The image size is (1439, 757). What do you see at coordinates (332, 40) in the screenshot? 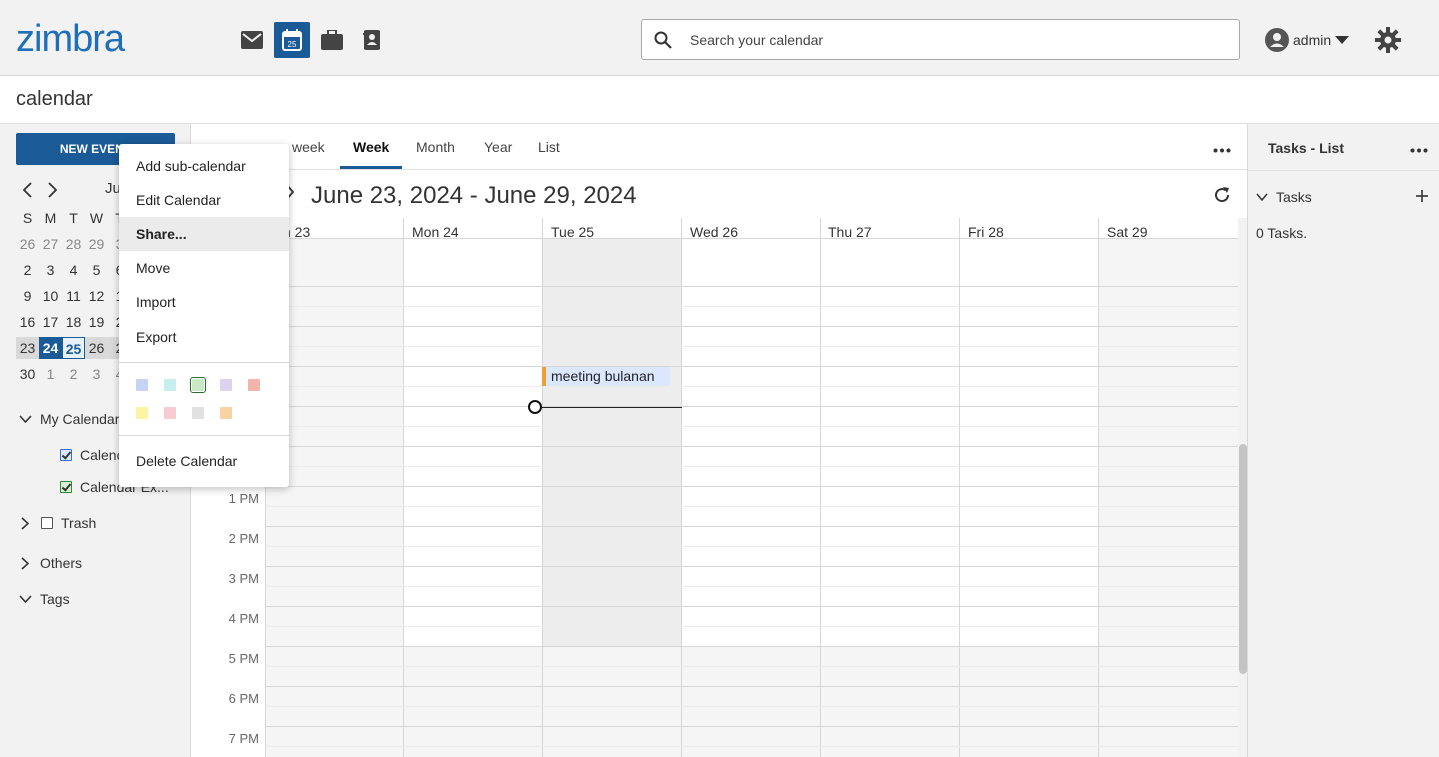
I see `briefcase-app-button` at bounding box center [332, 40].